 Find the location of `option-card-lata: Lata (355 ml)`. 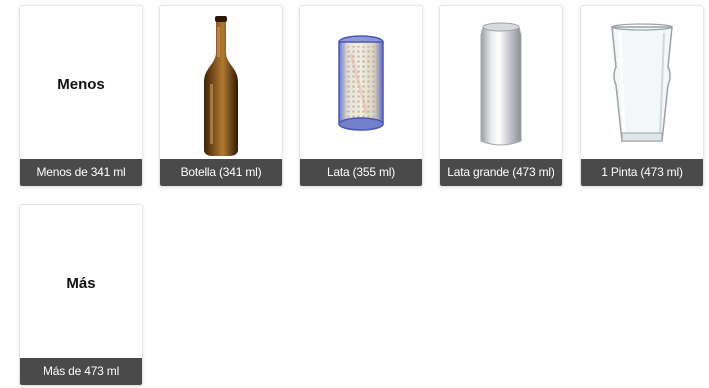

option-card-lata: Lata (355 ml) is located at coordinates (361, 96).